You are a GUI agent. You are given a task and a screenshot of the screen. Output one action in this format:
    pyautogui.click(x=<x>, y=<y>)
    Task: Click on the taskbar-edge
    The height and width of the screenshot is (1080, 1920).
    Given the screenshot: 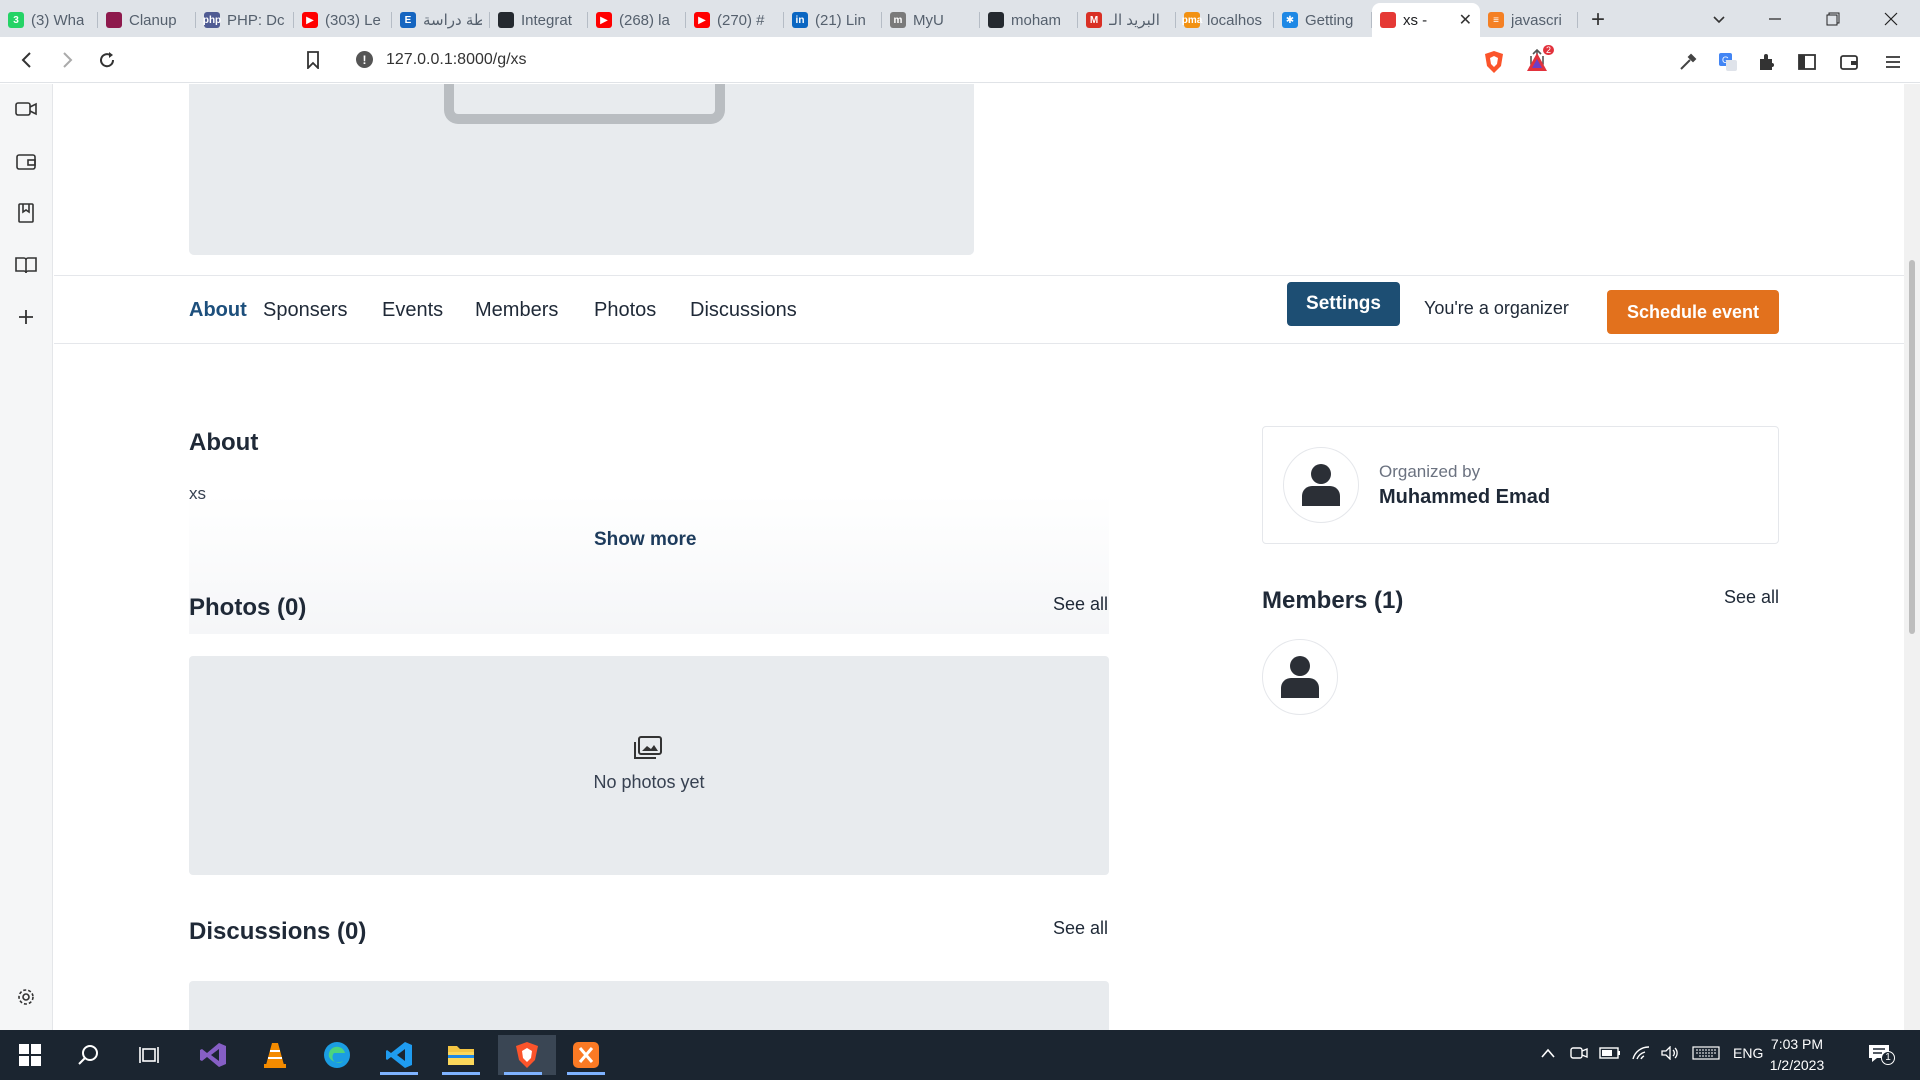 What is the action you would take?
    pyautogui.click(x=337, y=1055)
    